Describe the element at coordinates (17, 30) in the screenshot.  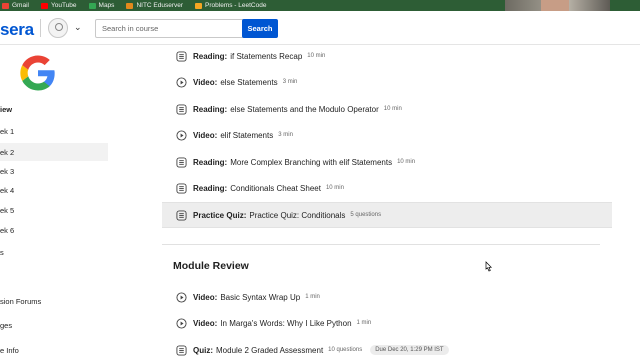
I see `brand-logo: sera` at that location.